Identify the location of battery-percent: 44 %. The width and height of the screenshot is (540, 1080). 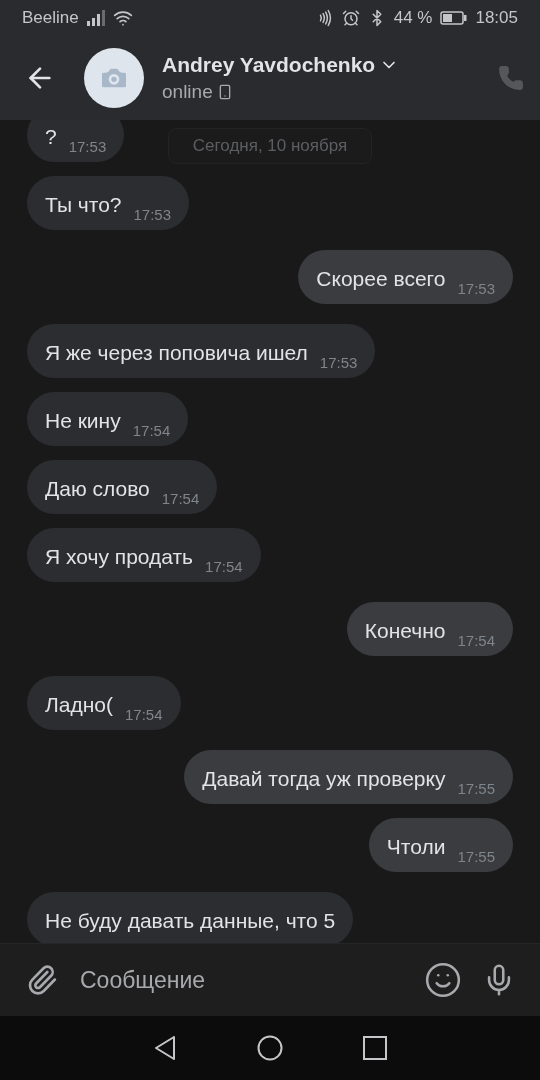
(413, 18).